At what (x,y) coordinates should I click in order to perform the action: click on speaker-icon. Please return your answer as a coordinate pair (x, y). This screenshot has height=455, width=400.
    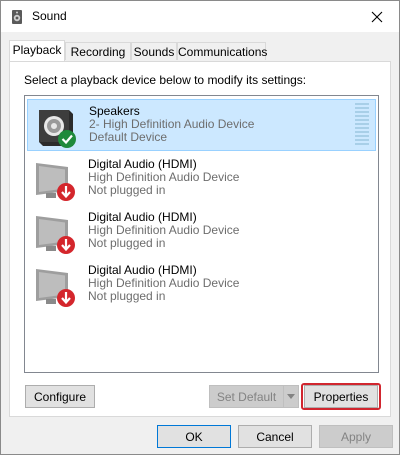
    Looking at the image, I should click on (57, 129).